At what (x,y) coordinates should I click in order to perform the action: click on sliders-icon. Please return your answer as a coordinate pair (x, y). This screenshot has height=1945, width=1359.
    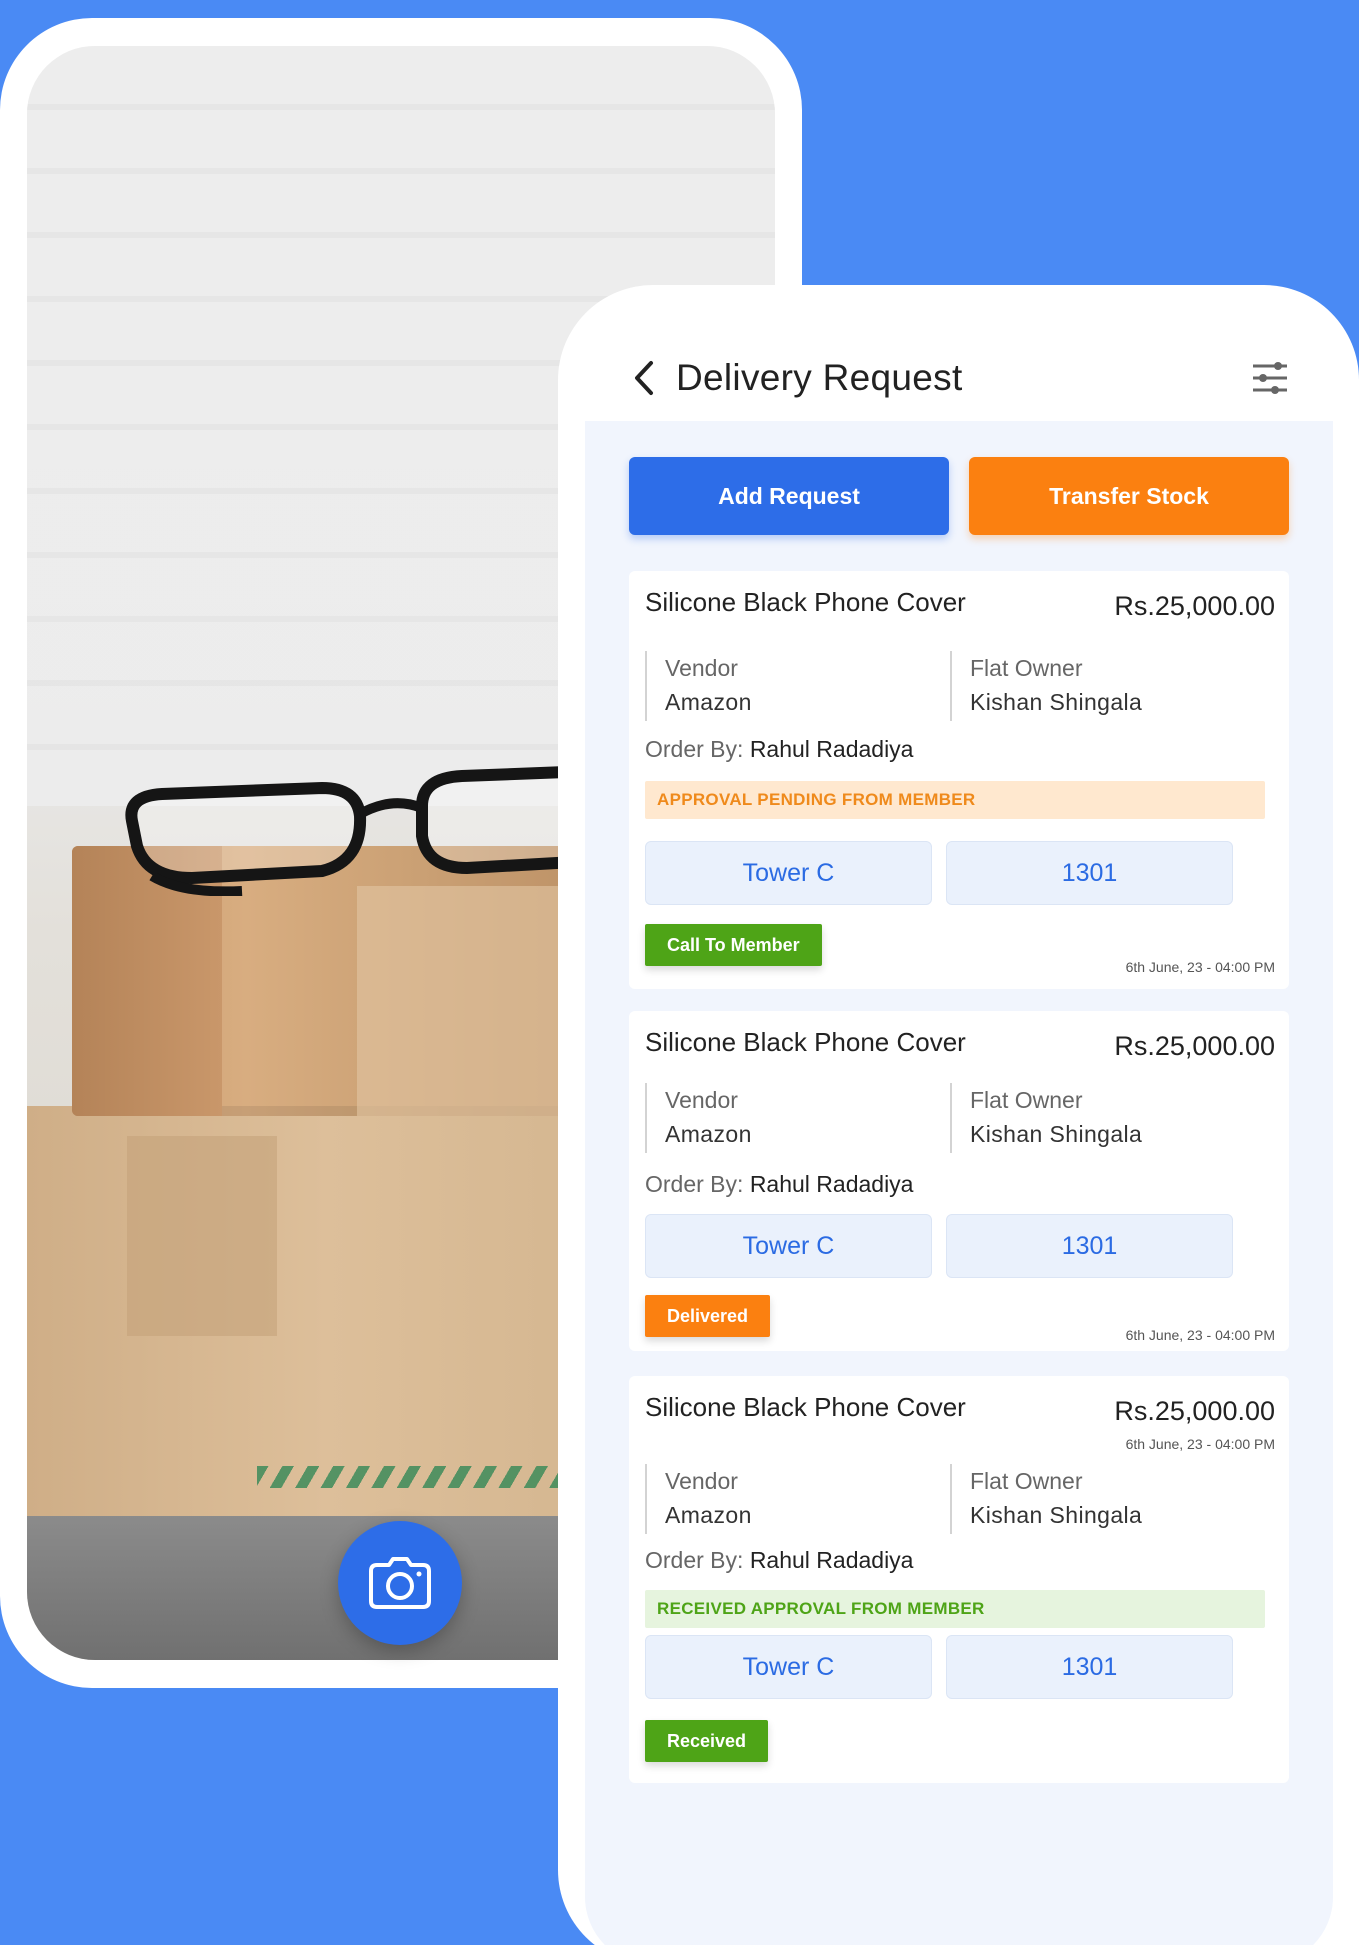
    Looking at the image, I should click on (1270, 378).